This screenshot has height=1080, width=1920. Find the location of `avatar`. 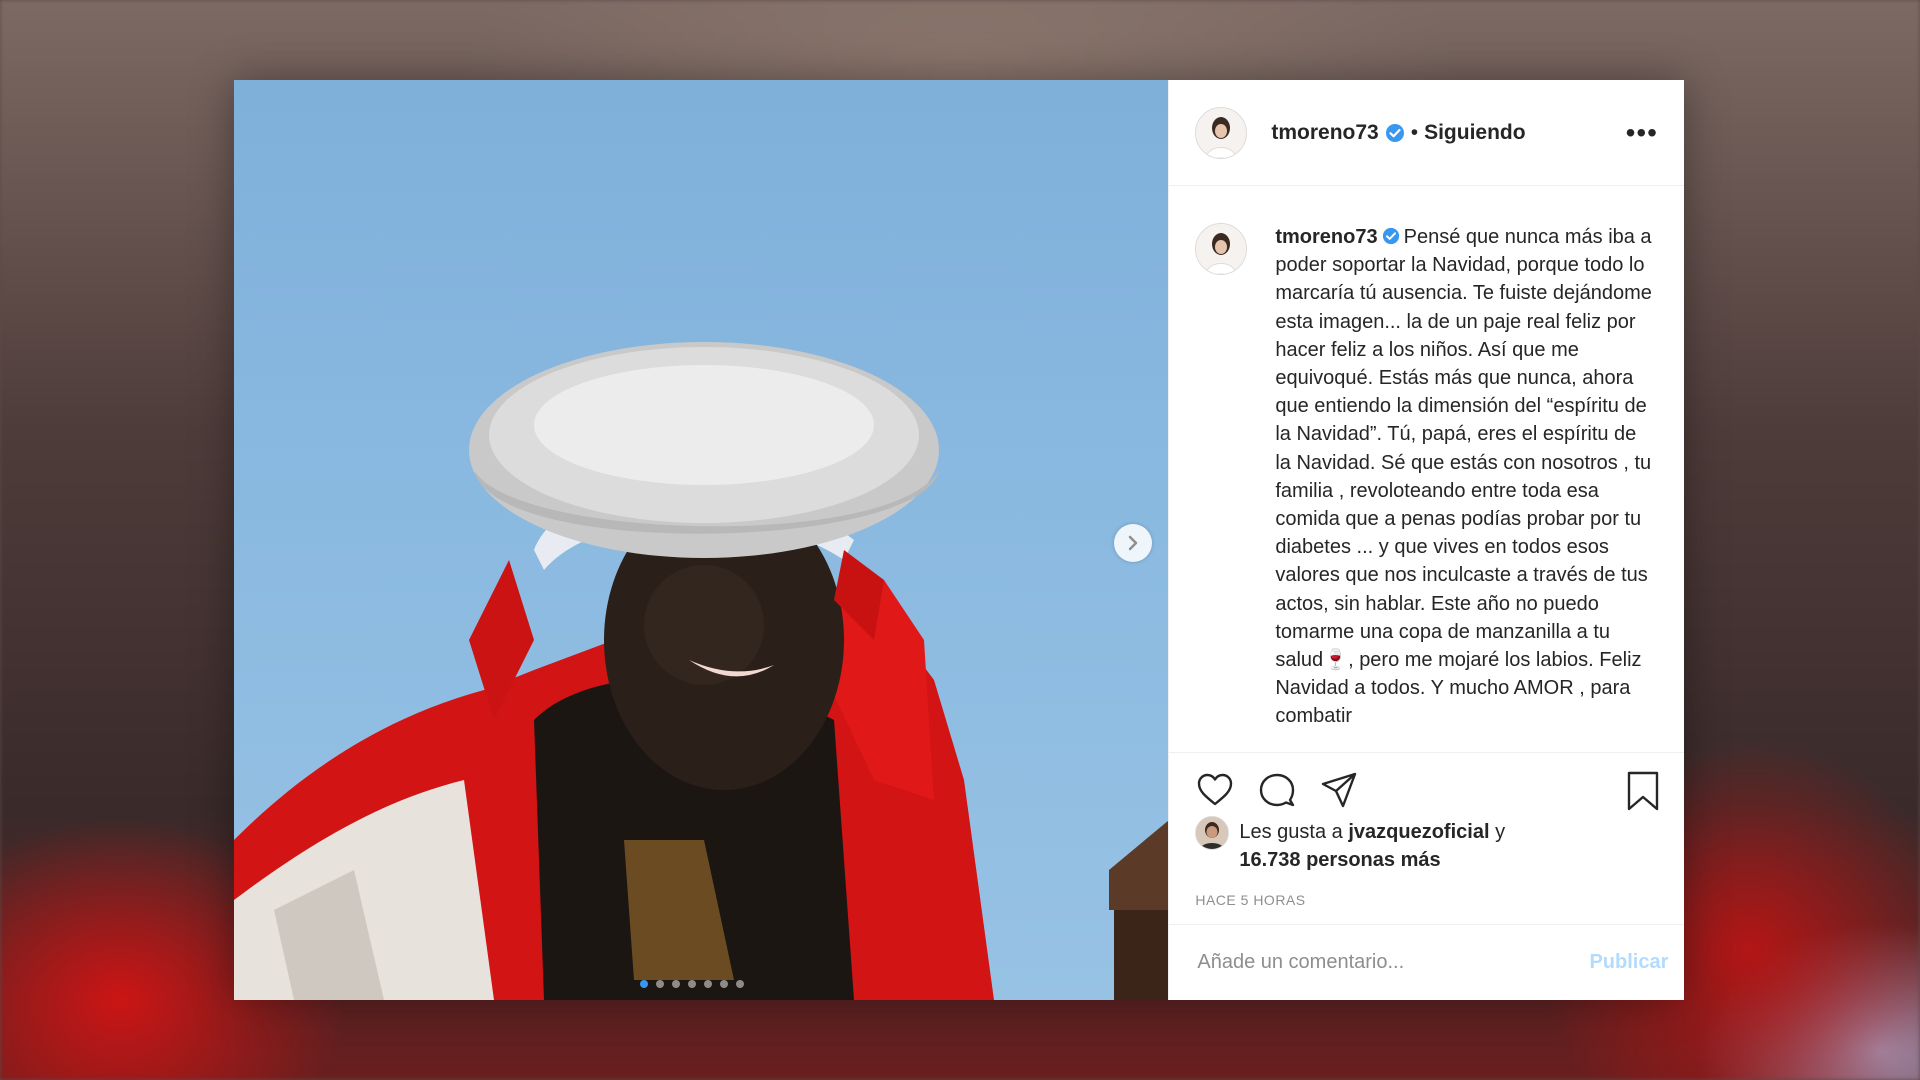

avatar is located at coordinates (1221, 132).